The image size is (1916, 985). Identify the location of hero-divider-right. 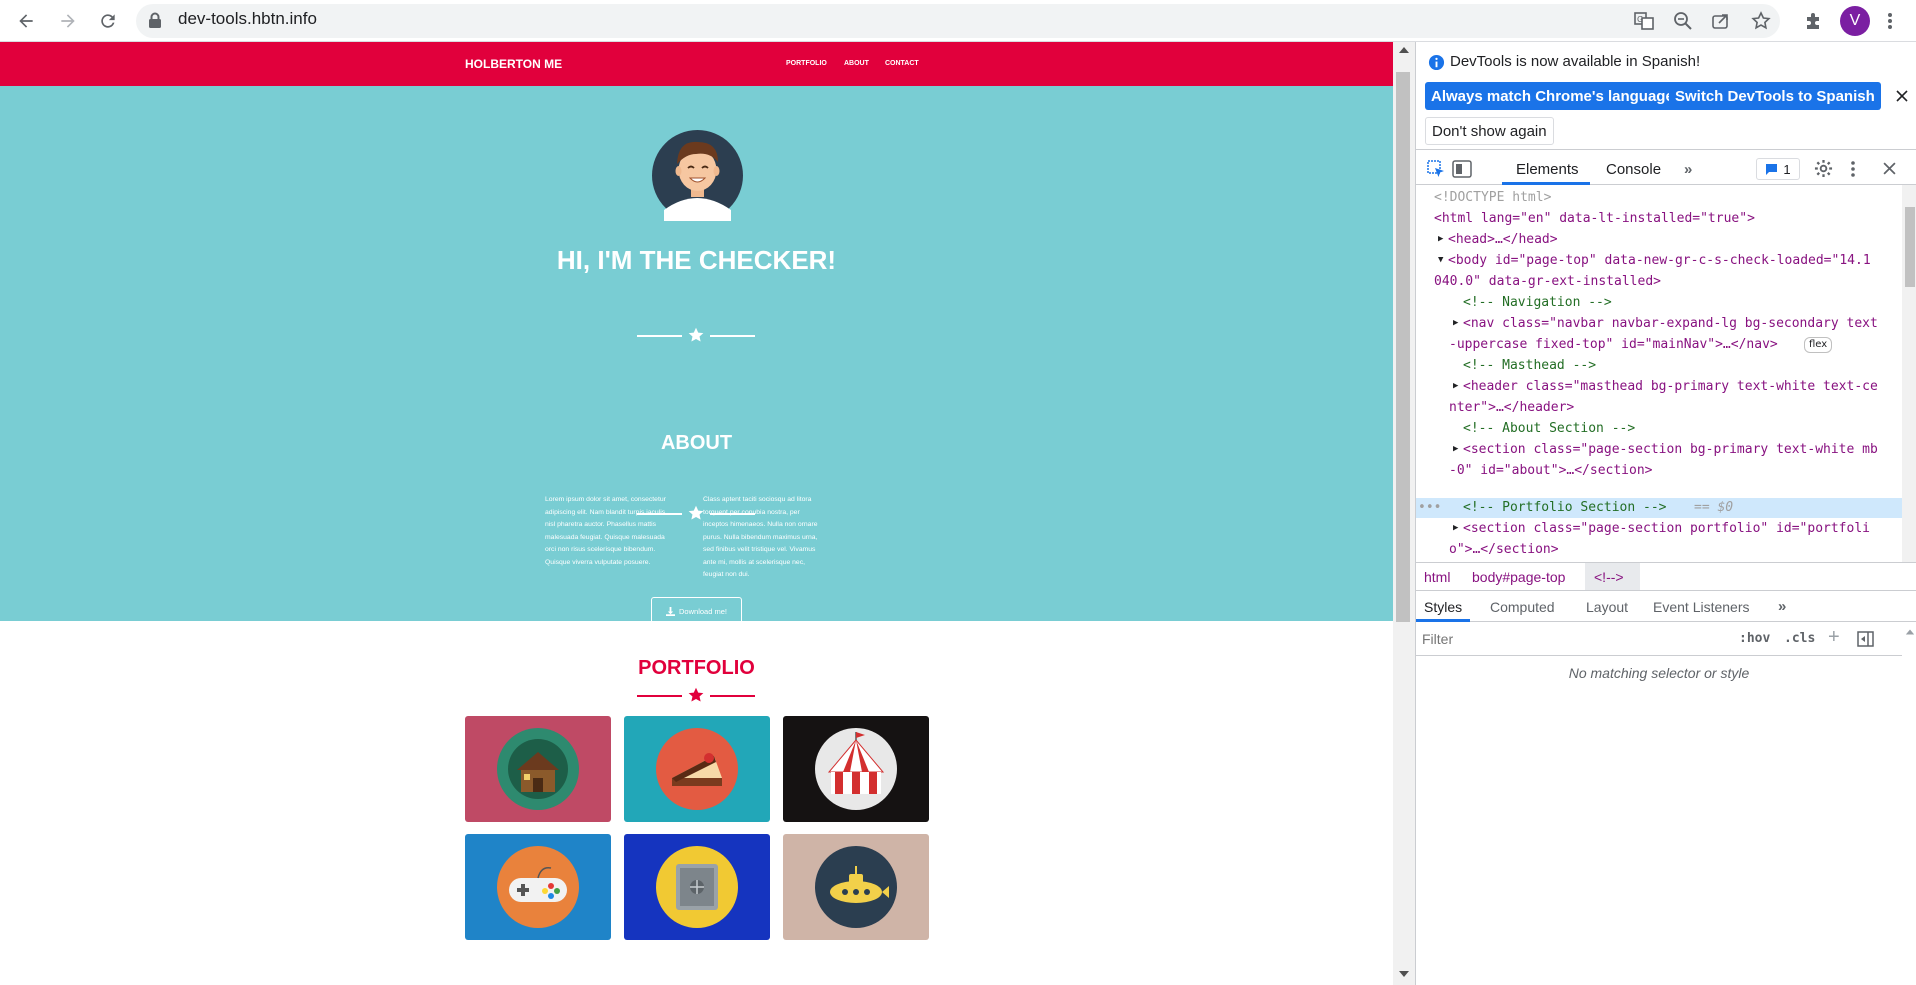
(732, 336).